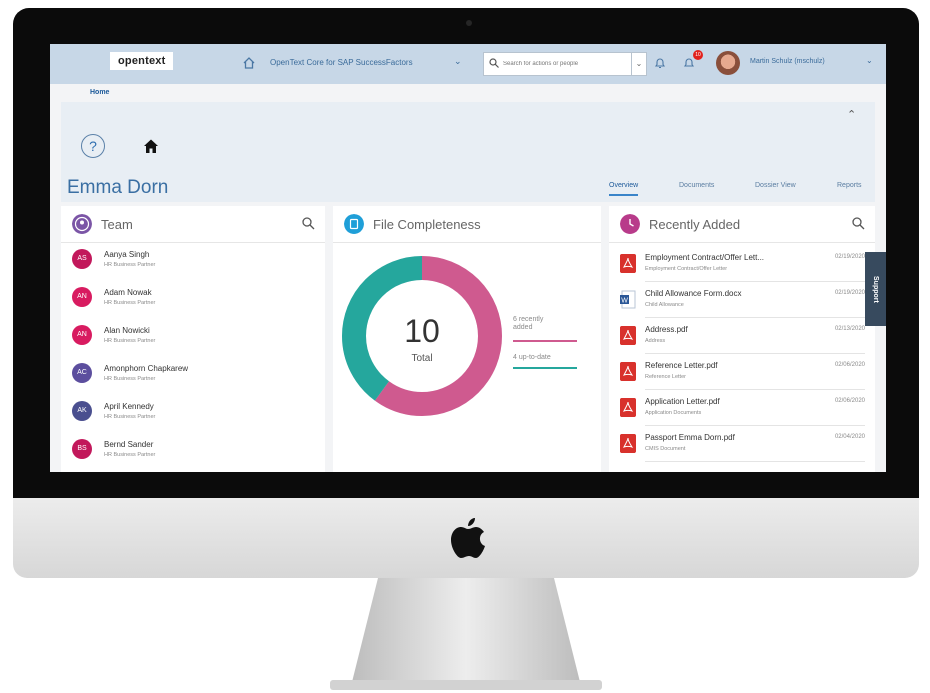 The image size is (930, 693). What do you see at coordinates (849, 293) in the screenshot?
I see `document-date: 02/19/2020` at bounding box center [849, 293].